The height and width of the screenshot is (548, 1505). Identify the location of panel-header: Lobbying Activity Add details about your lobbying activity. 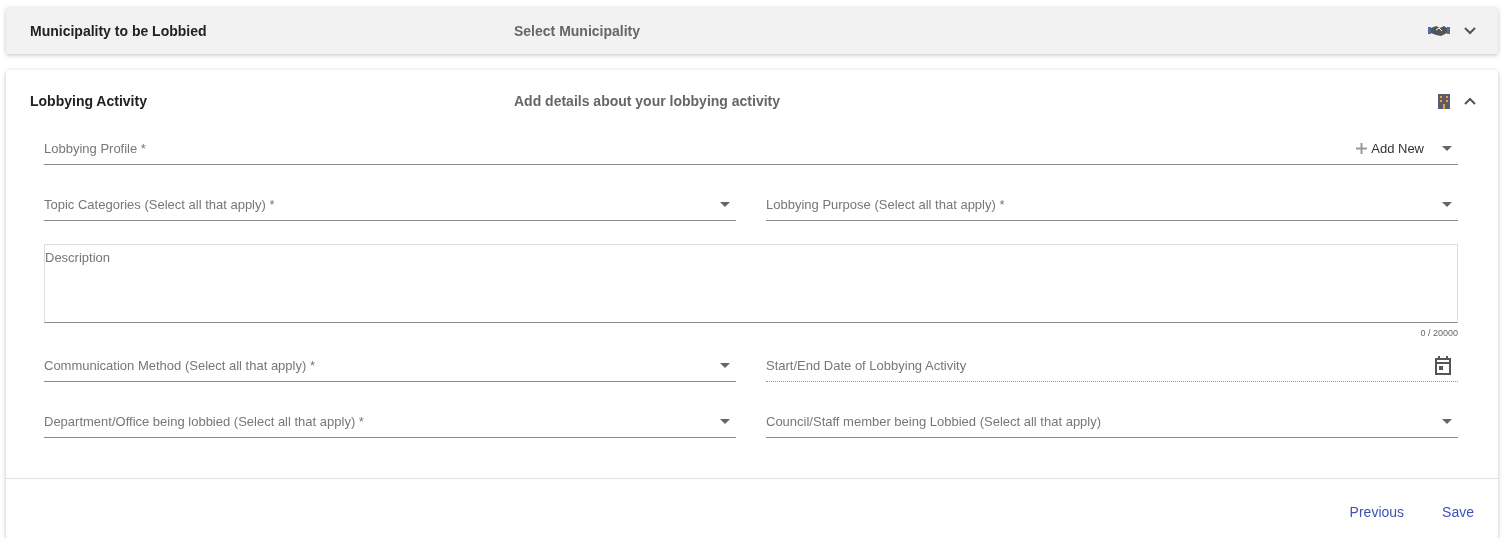
(752, 101).